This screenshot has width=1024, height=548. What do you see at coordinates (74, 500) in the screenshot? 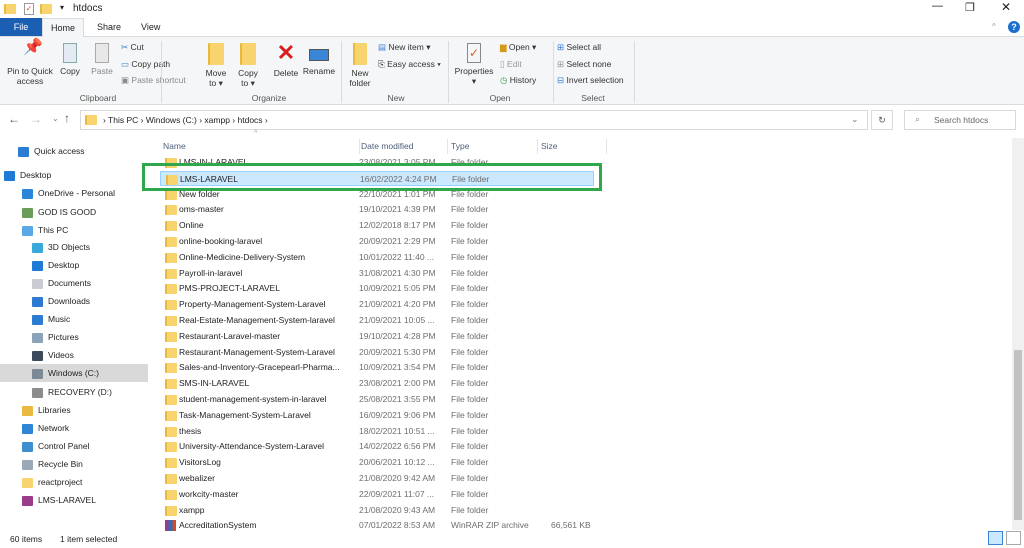
I see `sidebar-item-lms-laravel: LMS-LARAVEL` at bounding box center [74, 500].